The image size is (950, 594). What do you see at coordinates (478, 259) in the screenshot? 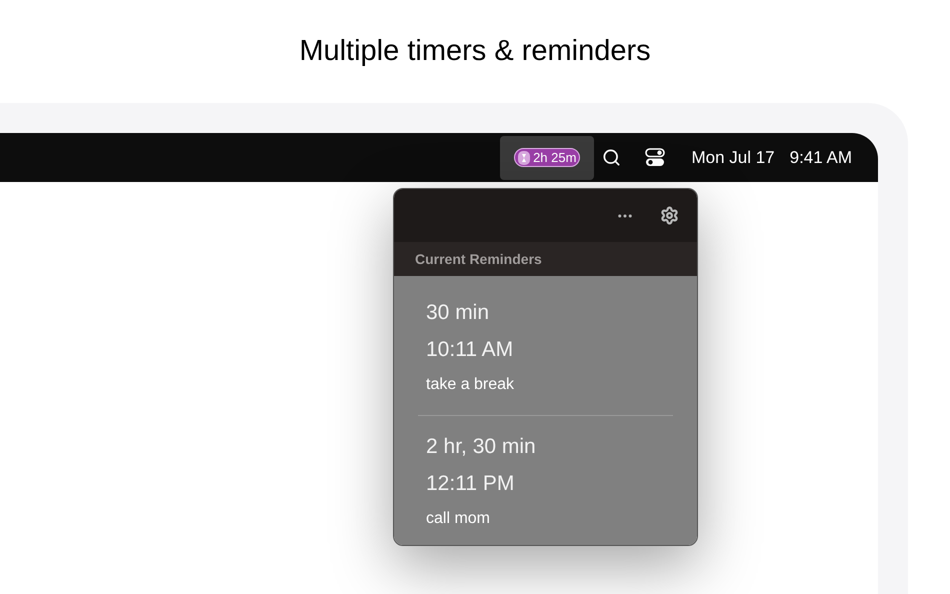
I see `section-title: Current Reminders` at bounding box center [478, 259].